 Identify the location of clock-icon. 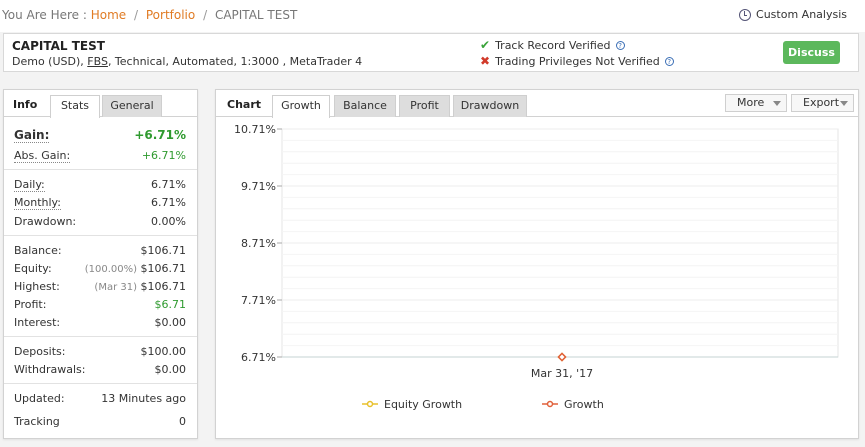
(745, 14).